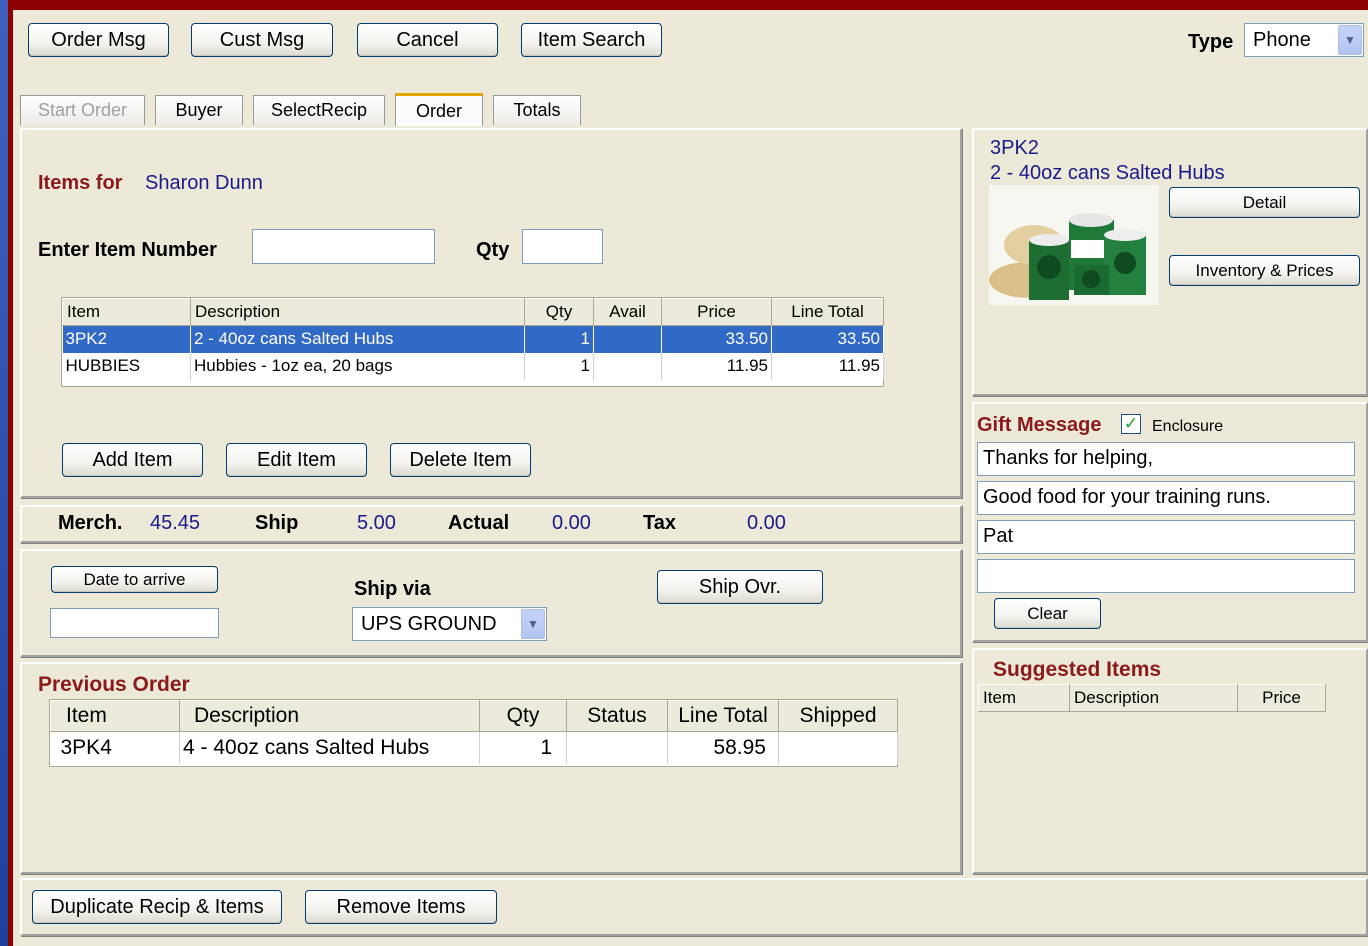  What do you see at coordinates (392, 589) in the screenshot?
I see `ship-via-label: Ship via` at bounding box center [392, 589].